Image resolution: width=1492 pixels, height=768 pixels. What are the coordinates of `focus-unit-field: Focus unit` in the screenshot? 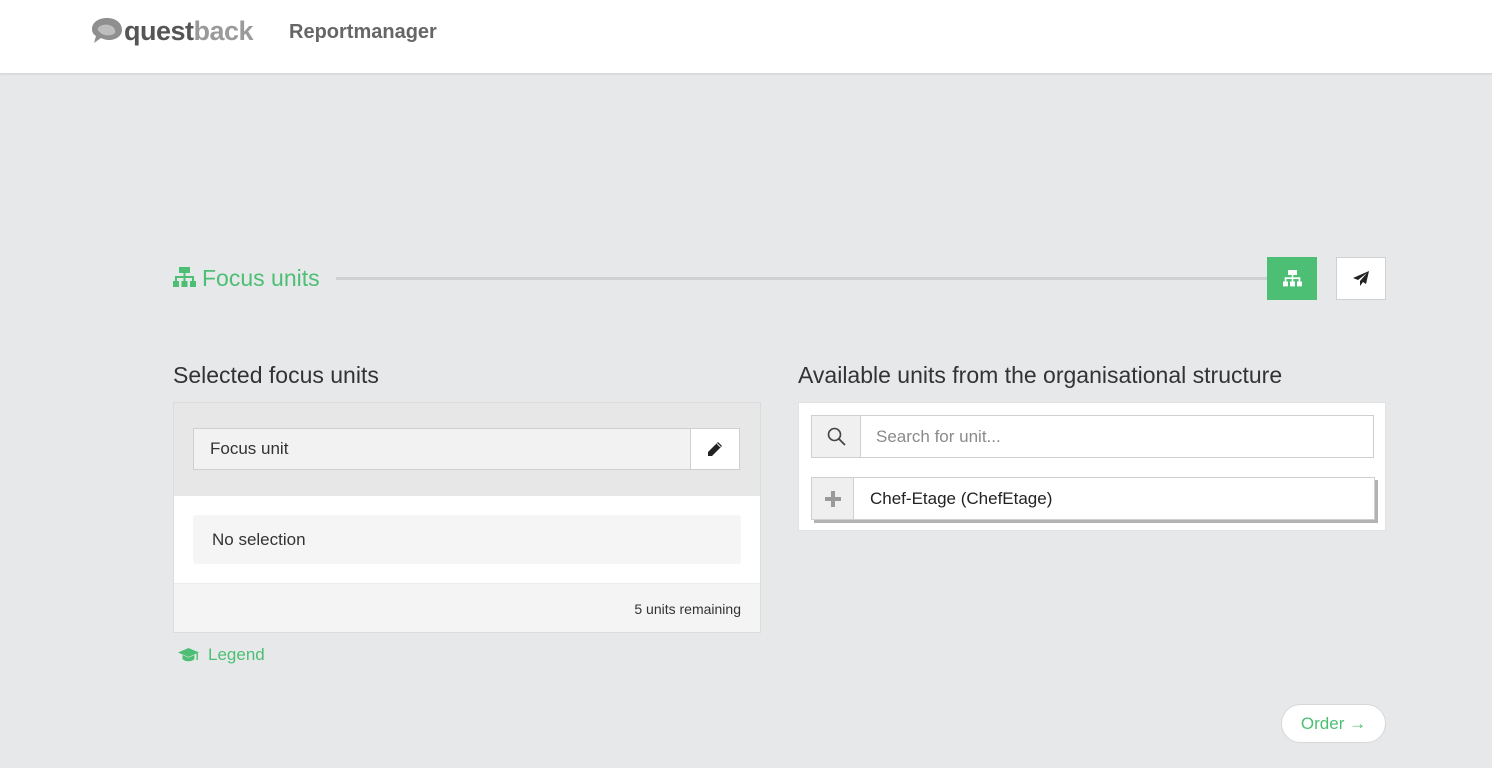 It's located at (442, 449).